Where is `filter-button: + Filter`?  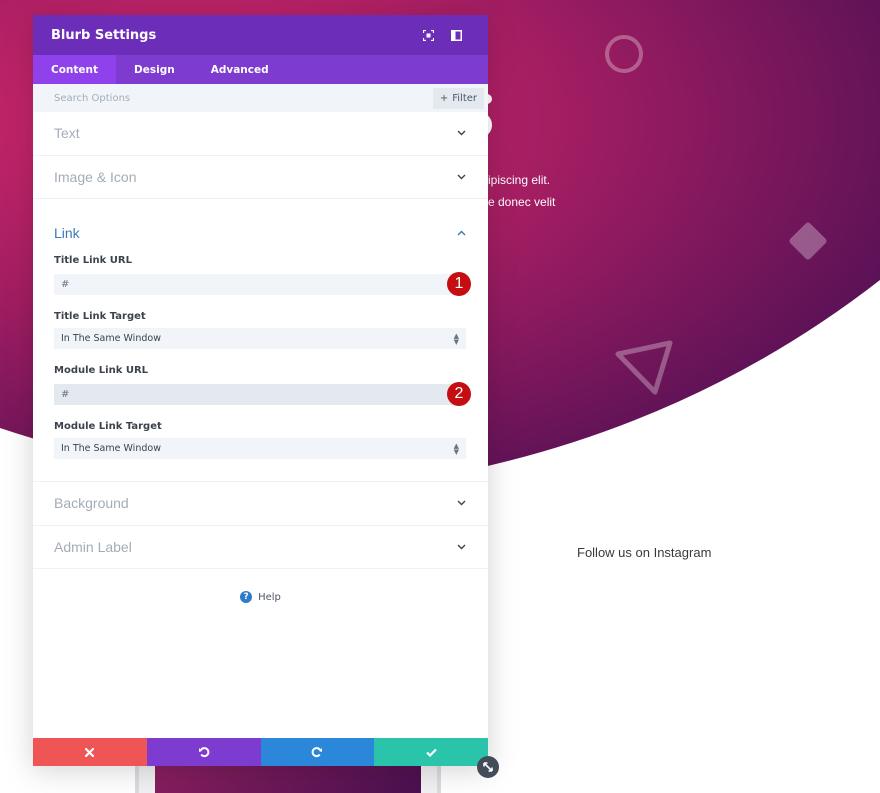 filter-button: + Filter is located at coordinates (458, 98).